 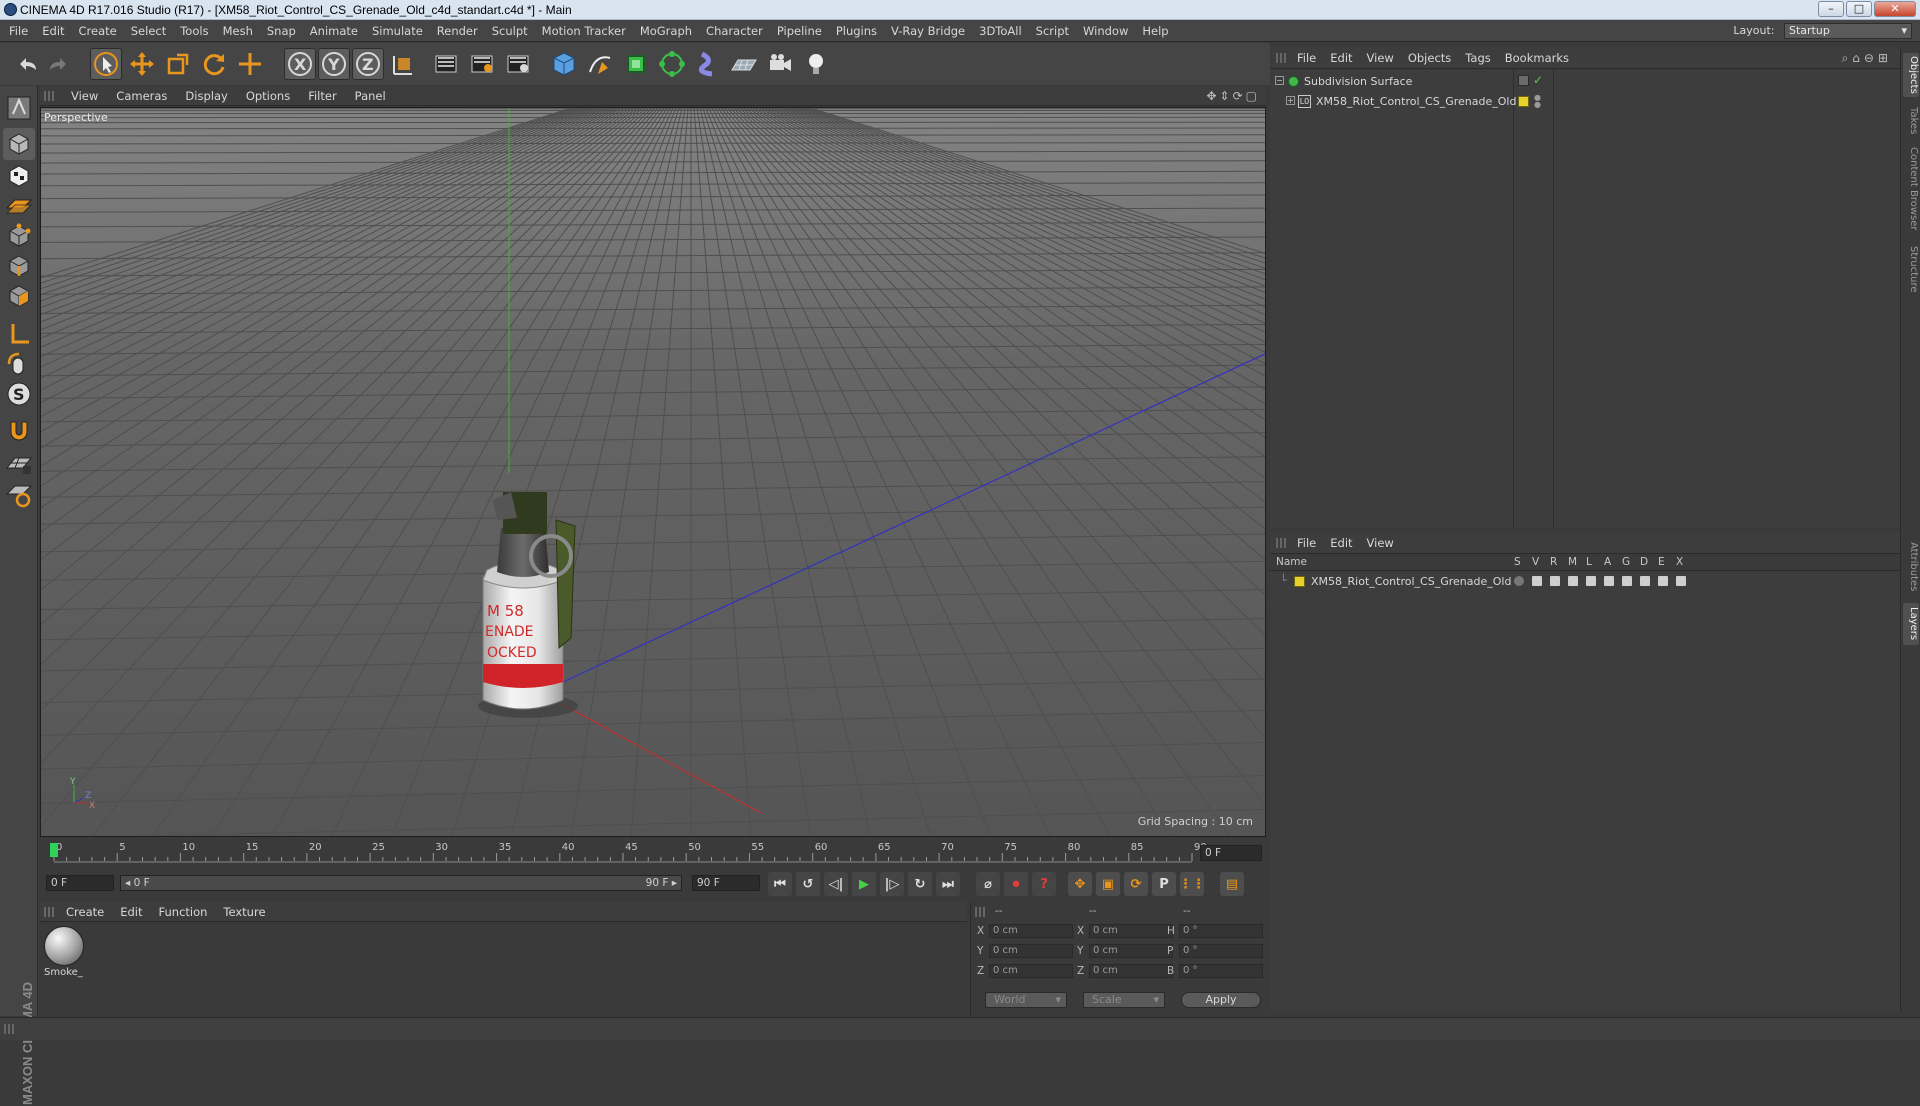 What do you see at coordinates (1291, 562) in the screenshot?
I see `layer-column-name: Name` at bounding box center [1291, 562].